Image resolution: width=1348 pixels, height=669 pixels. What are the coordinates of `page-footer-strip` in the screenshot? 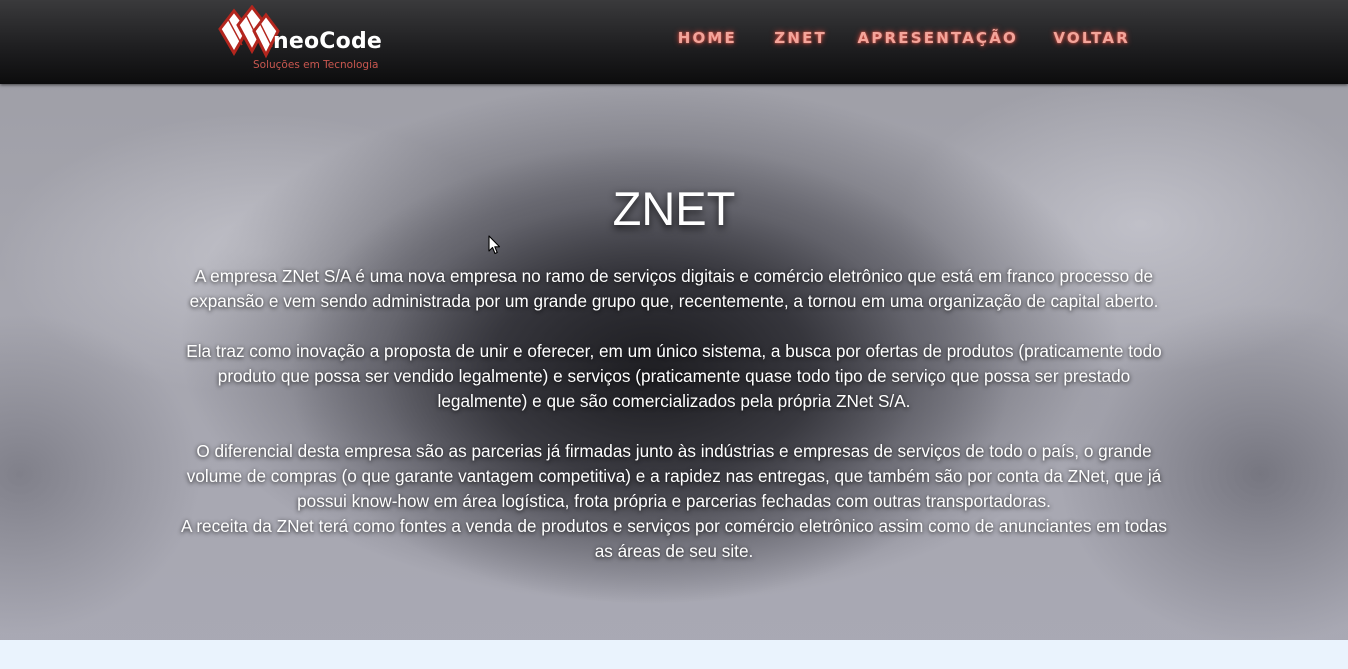 It's located at (674, 654).